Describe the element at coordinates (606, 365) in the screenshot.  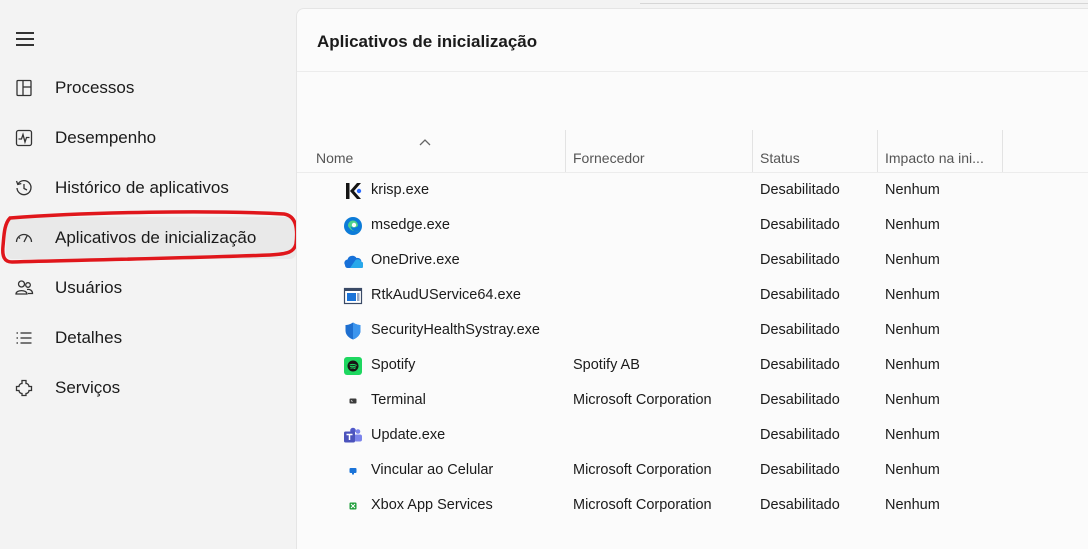
I see `cell-vendor: Spotify AB` at that location.